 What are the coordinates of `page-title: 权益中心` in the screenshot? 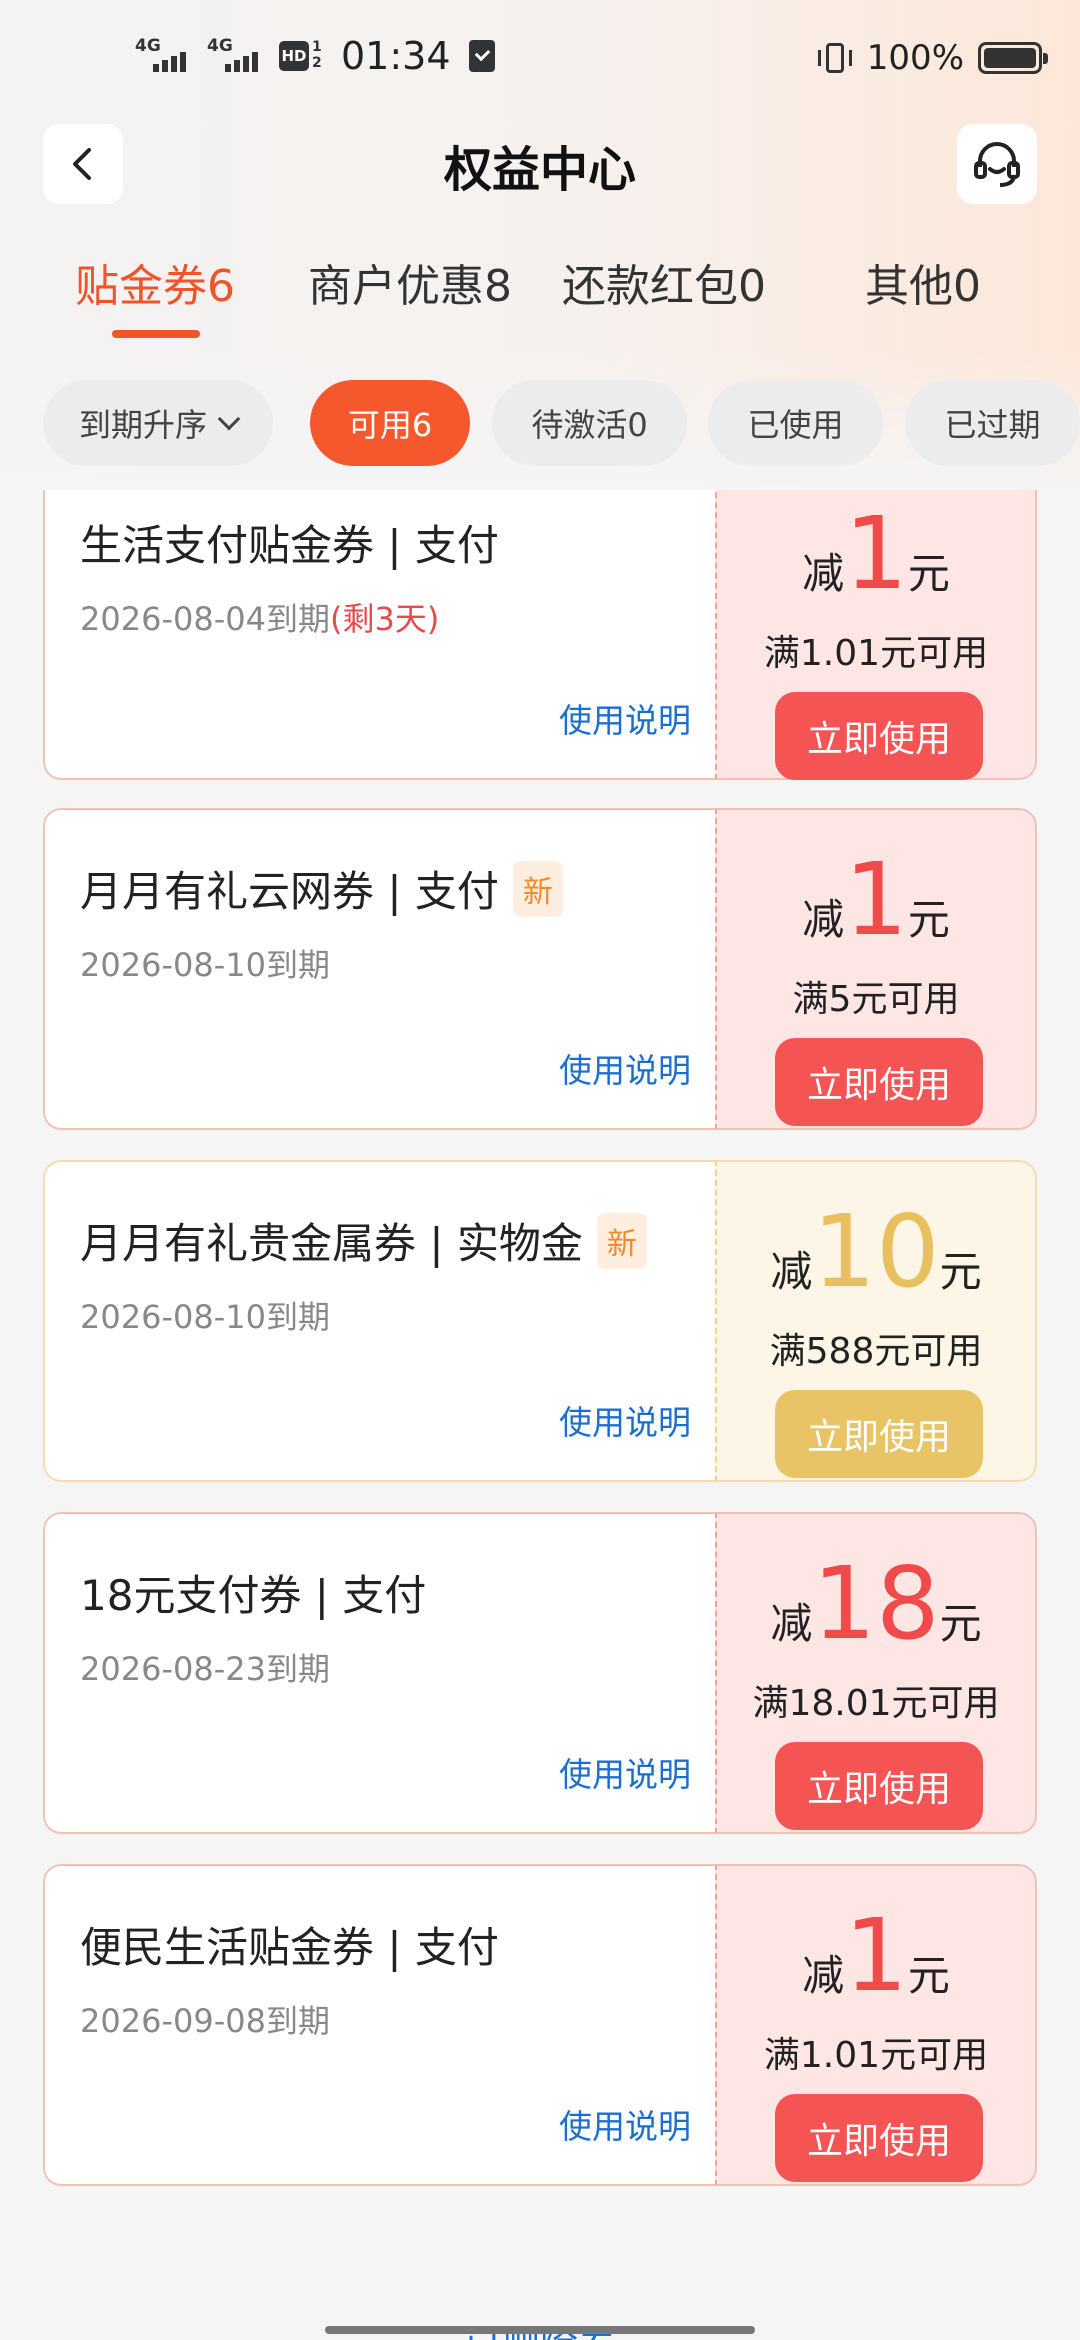 It's located at (539, 170).